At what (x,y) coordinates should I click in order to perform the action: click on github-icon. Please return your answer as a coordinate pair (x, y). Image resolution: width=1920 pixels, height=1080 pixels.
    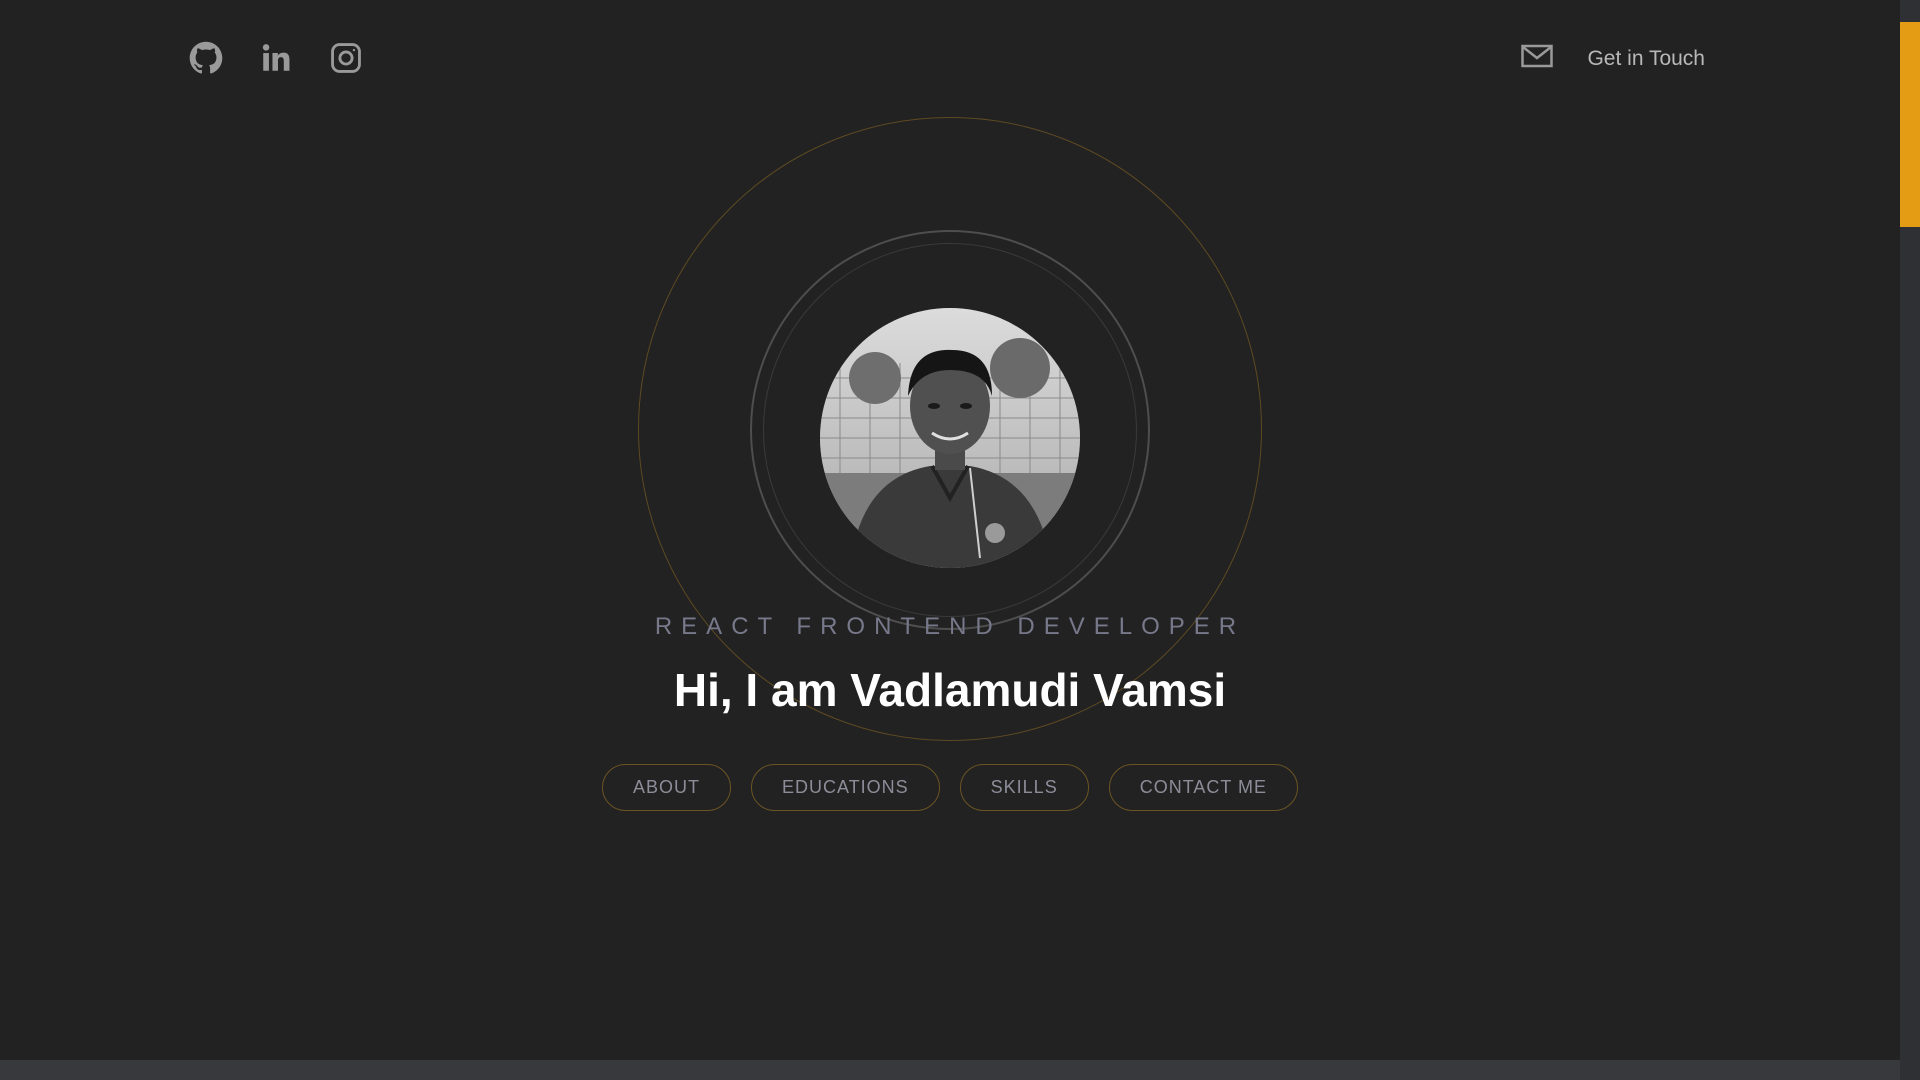
    Looking at the image, I should click on (206, 60).